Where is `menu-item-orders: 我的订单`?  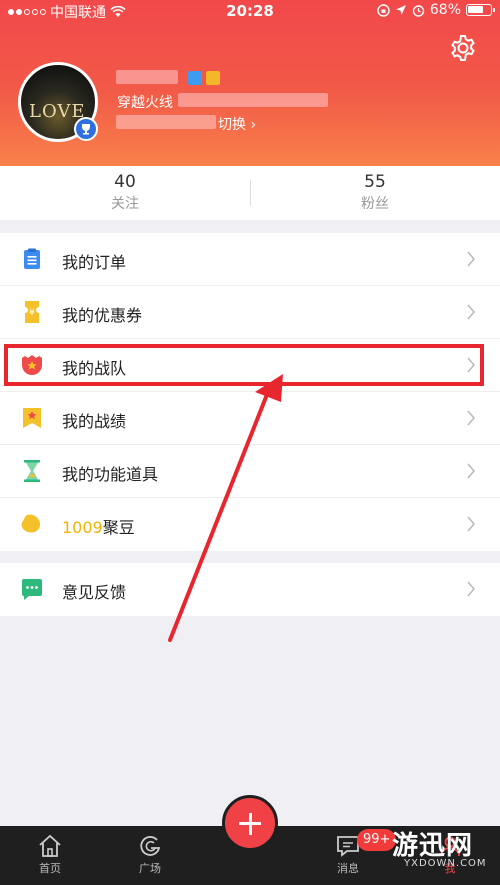
menu-item-orders: 我的订单 is located at coordinates (250, 259).